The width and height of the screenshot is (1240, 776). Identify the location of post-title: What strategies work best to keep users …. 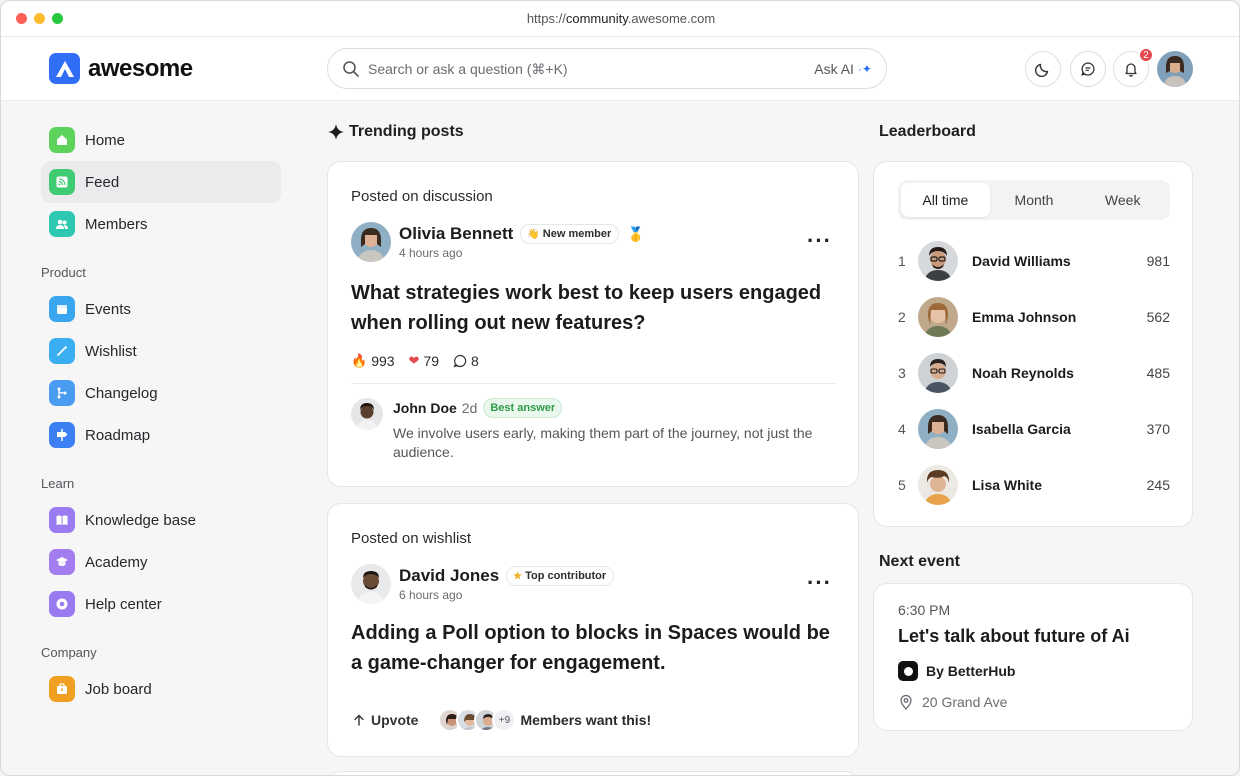
(596, 308).